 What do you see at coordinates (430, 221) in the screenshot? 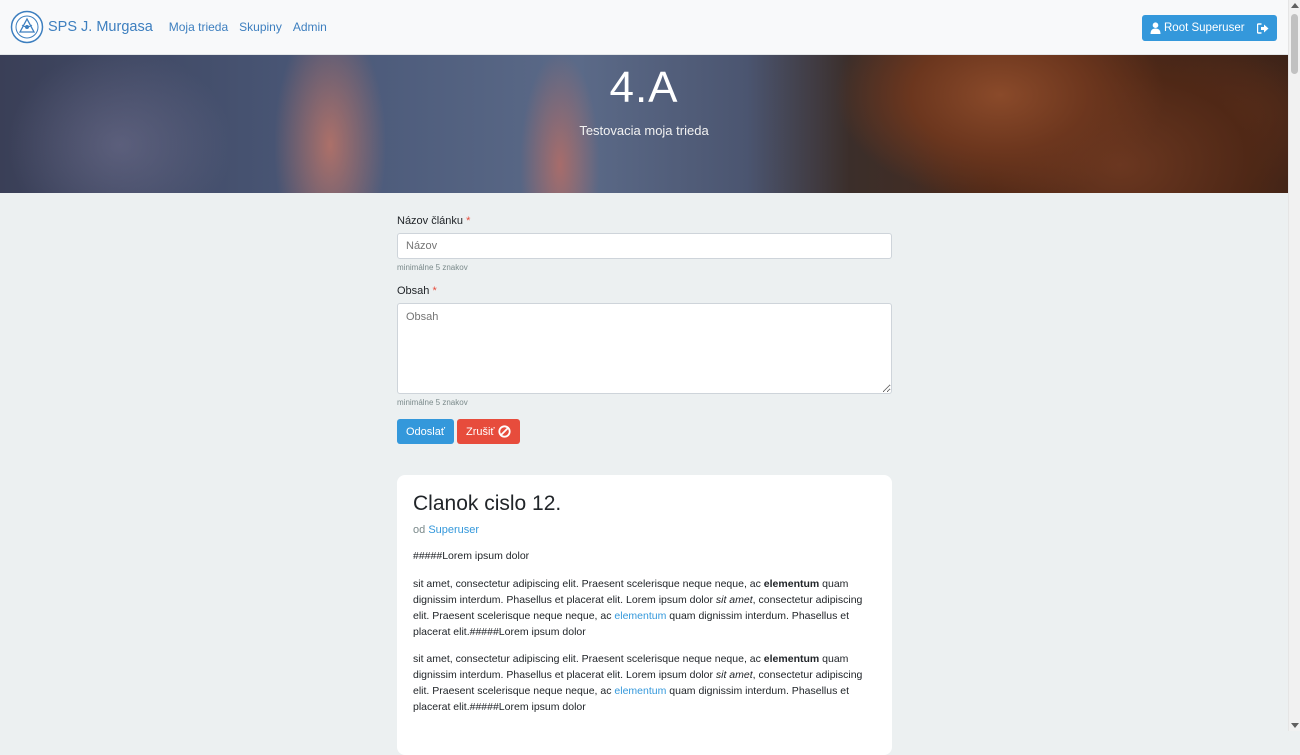
I see `title-label-text: Názov článku` at bounding box center [430, 221].